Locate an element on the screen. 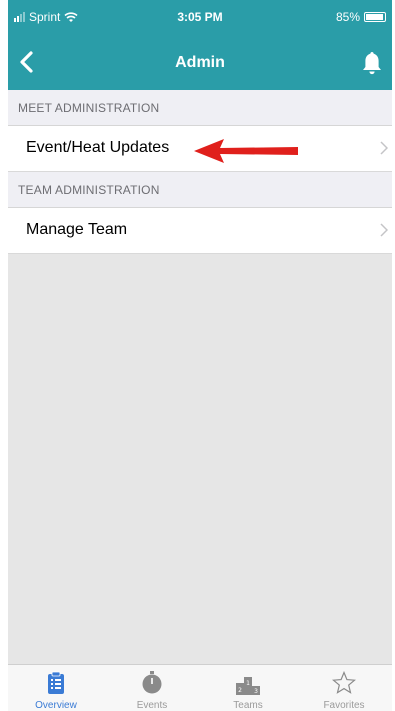  svg-text: 1 is located at coordinates (248, 683).